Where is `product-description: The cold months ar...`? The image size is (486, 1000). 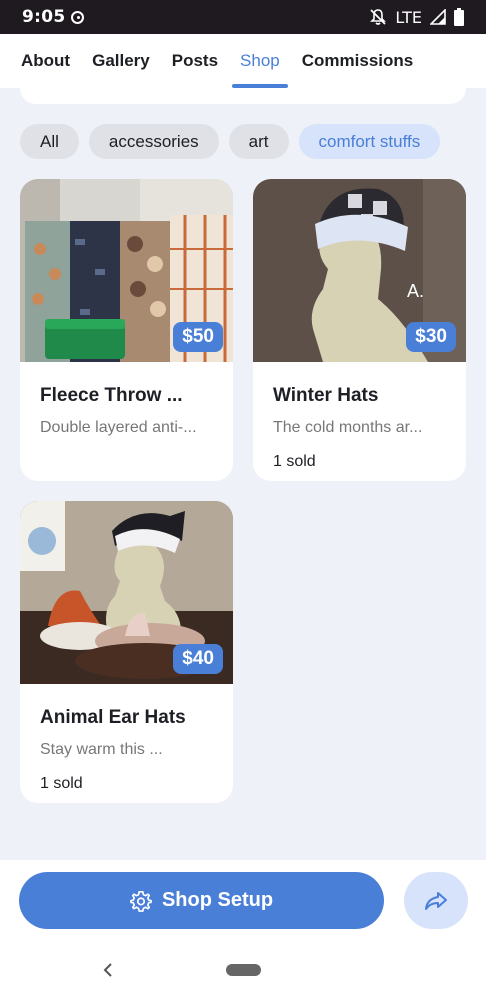
product-description: The cold months ar... is located at coordinates (348, 427).